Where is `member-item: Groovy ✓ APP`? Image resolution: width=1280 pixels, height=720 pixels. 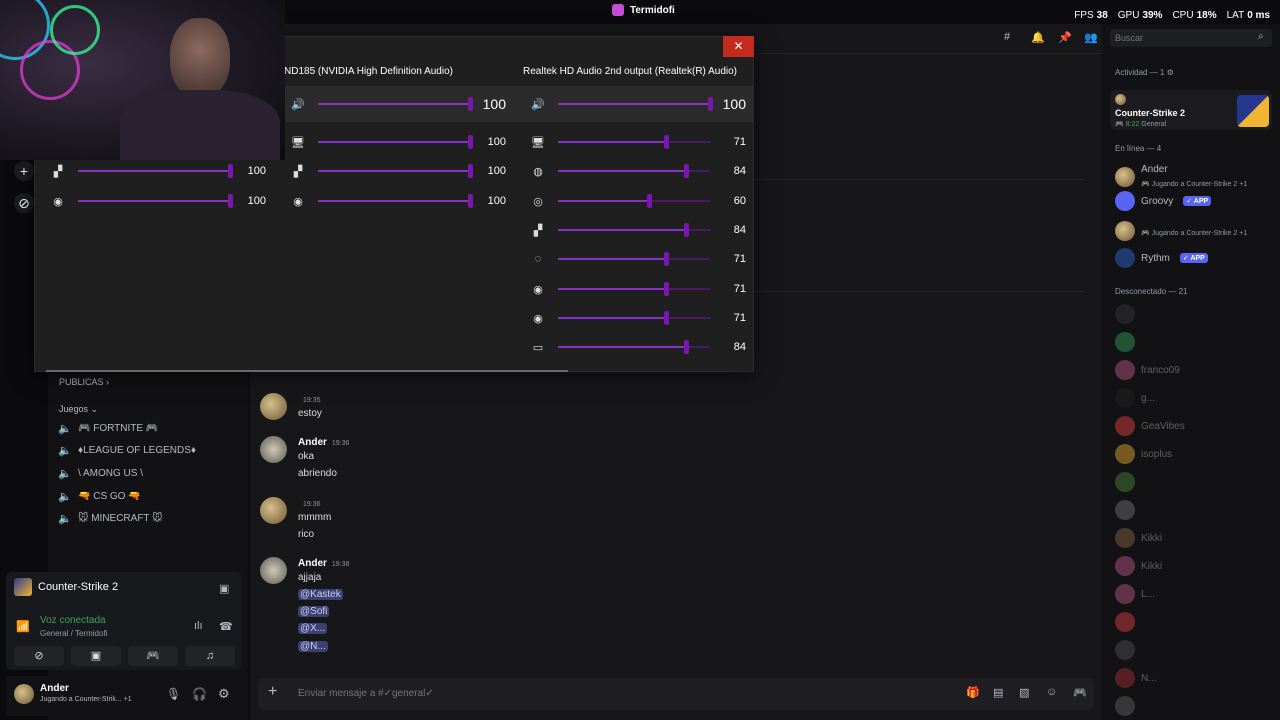
member-item: Groovy ✓ APP is located at coordinates (1163, 201).